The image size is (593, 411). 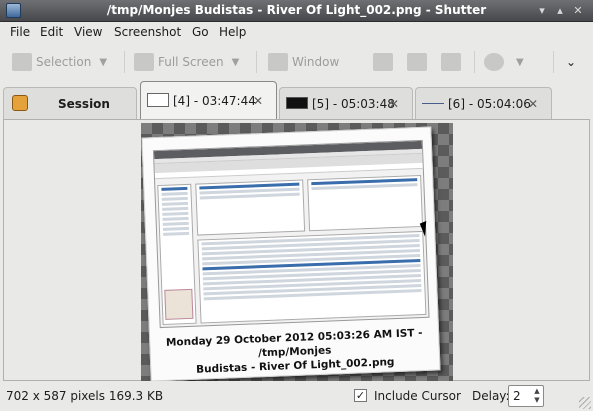 I want to click on menu-capture-icon, so click(x=383, y=62).